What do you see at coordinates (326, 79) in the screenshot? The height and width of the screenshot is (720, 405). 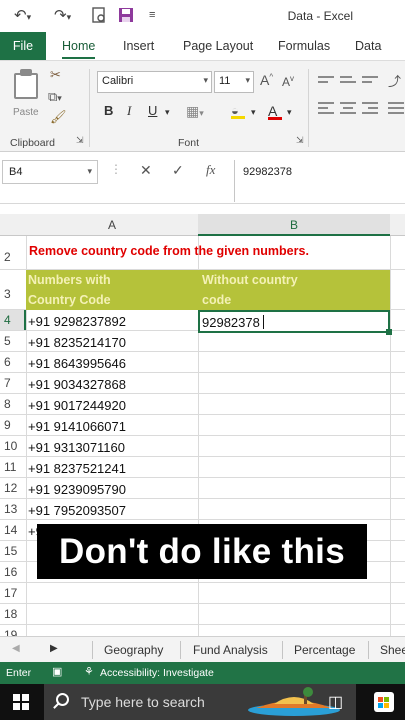 I see `align-top-icon` at bounding box center [326, 79].